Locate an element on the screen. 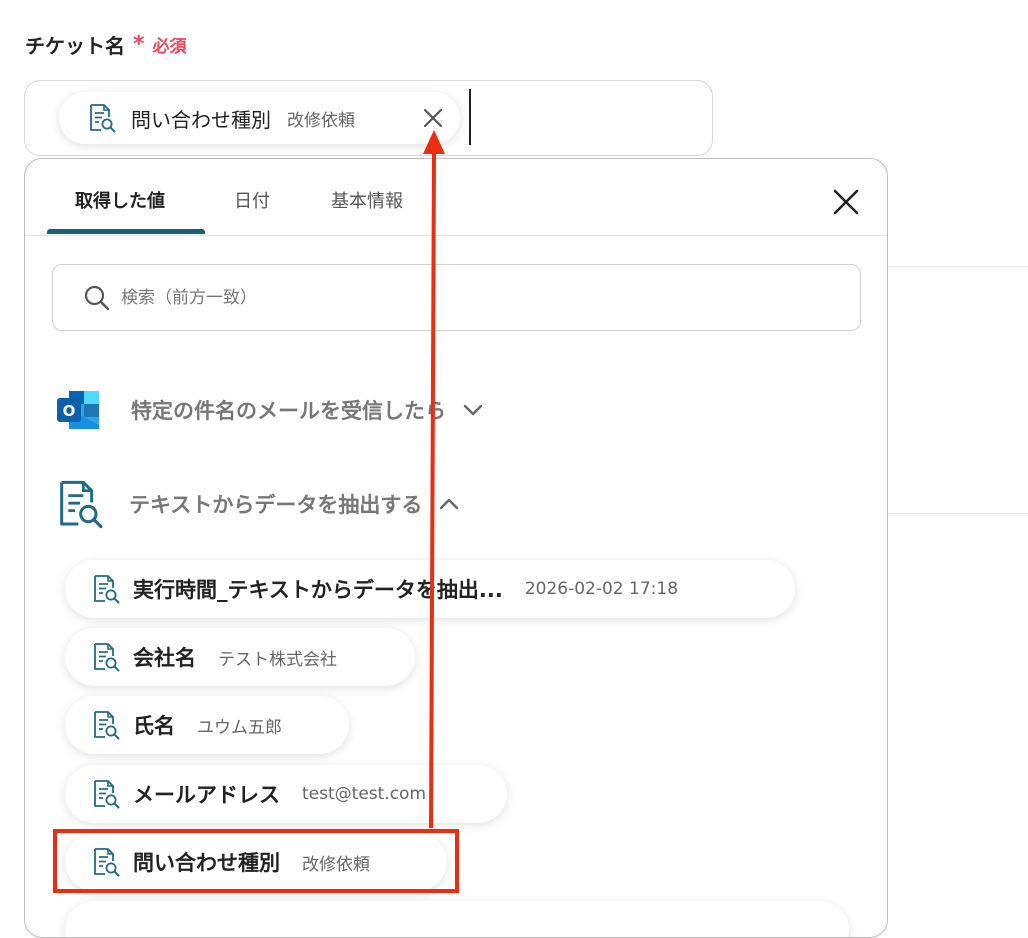 Image resolution: width=1028 pixels, height=938 pixels. list-item: 氏名 ユウム五郎 is located at coordinates (207, 725).